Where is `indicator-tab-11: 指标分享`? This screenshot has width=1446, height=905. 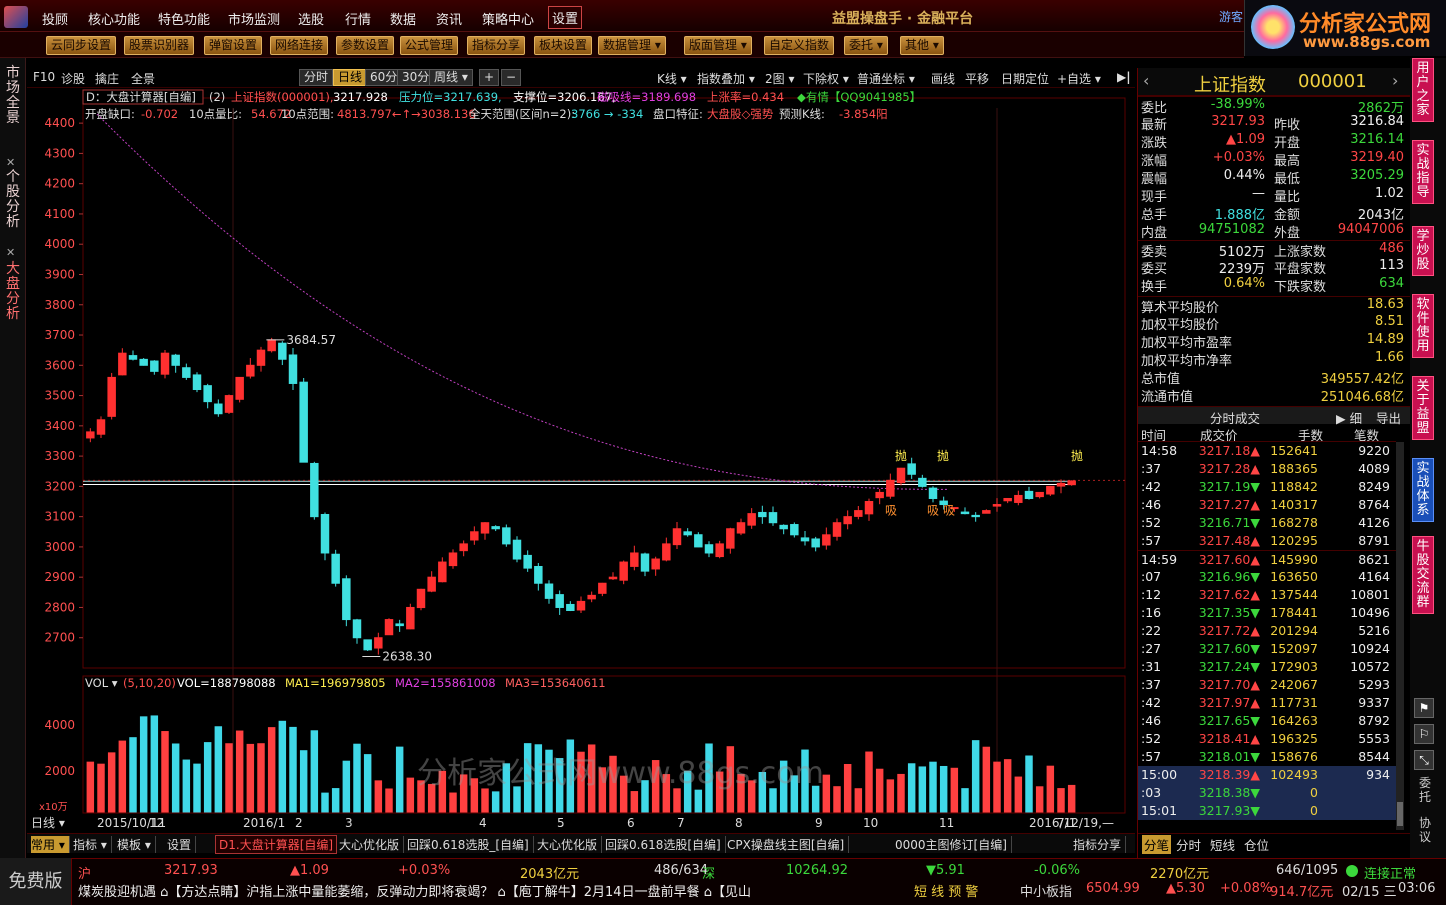 indicator-tab-11: 指标分享 is located at coordinates (1100, 844).